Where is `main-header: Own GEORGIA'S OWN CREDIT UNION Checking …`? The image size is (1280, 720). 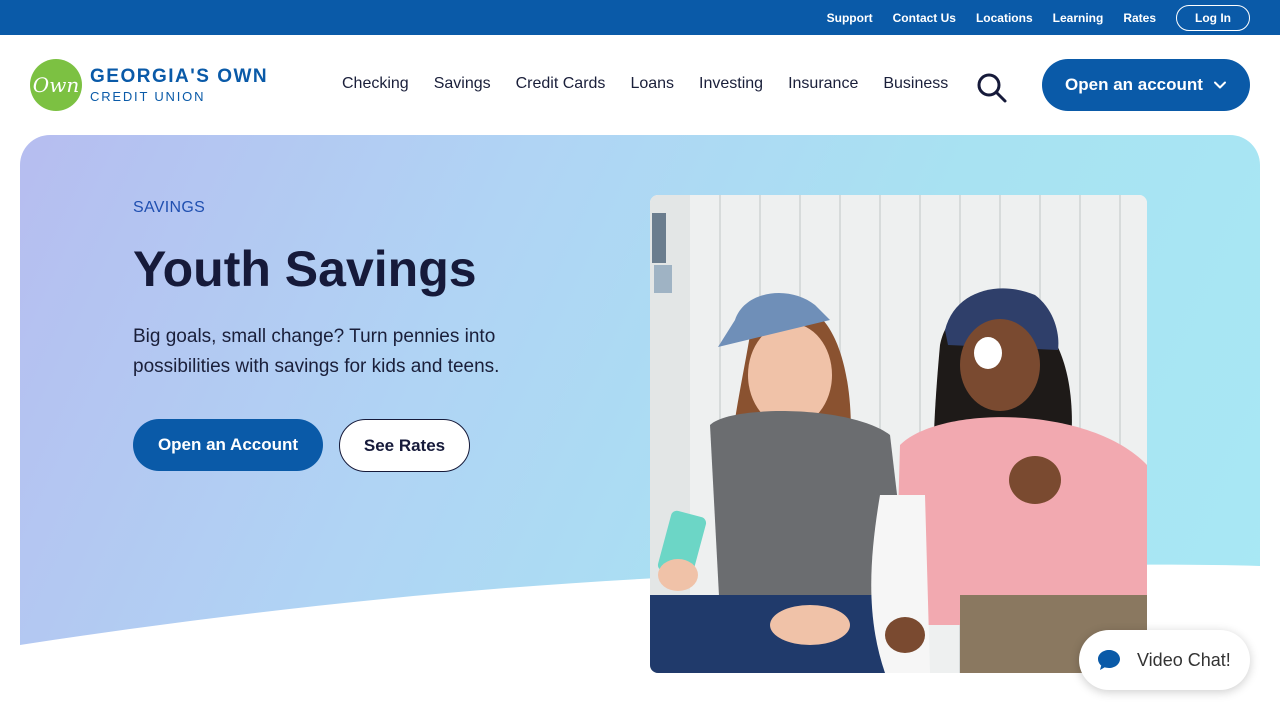
main-header: Own GEORGIA'S OWN CREDIT UNION Checking … is located at coordinates (640, 85).